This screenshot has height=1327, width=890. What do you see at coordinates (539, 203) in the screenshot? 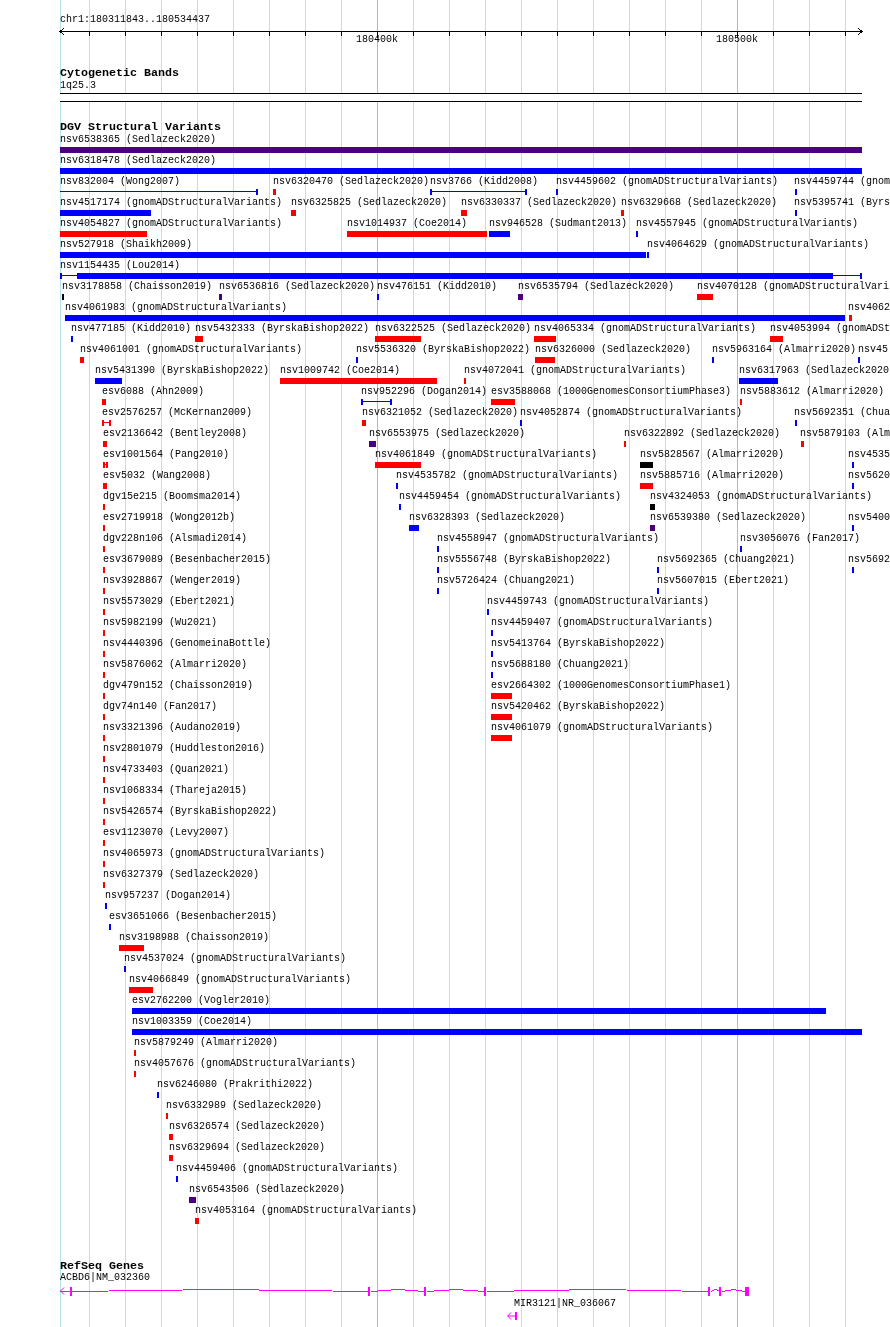
I see `variant-label: nsv6330337 (Sedlazeck2020)` at bounding box center [539, 203].